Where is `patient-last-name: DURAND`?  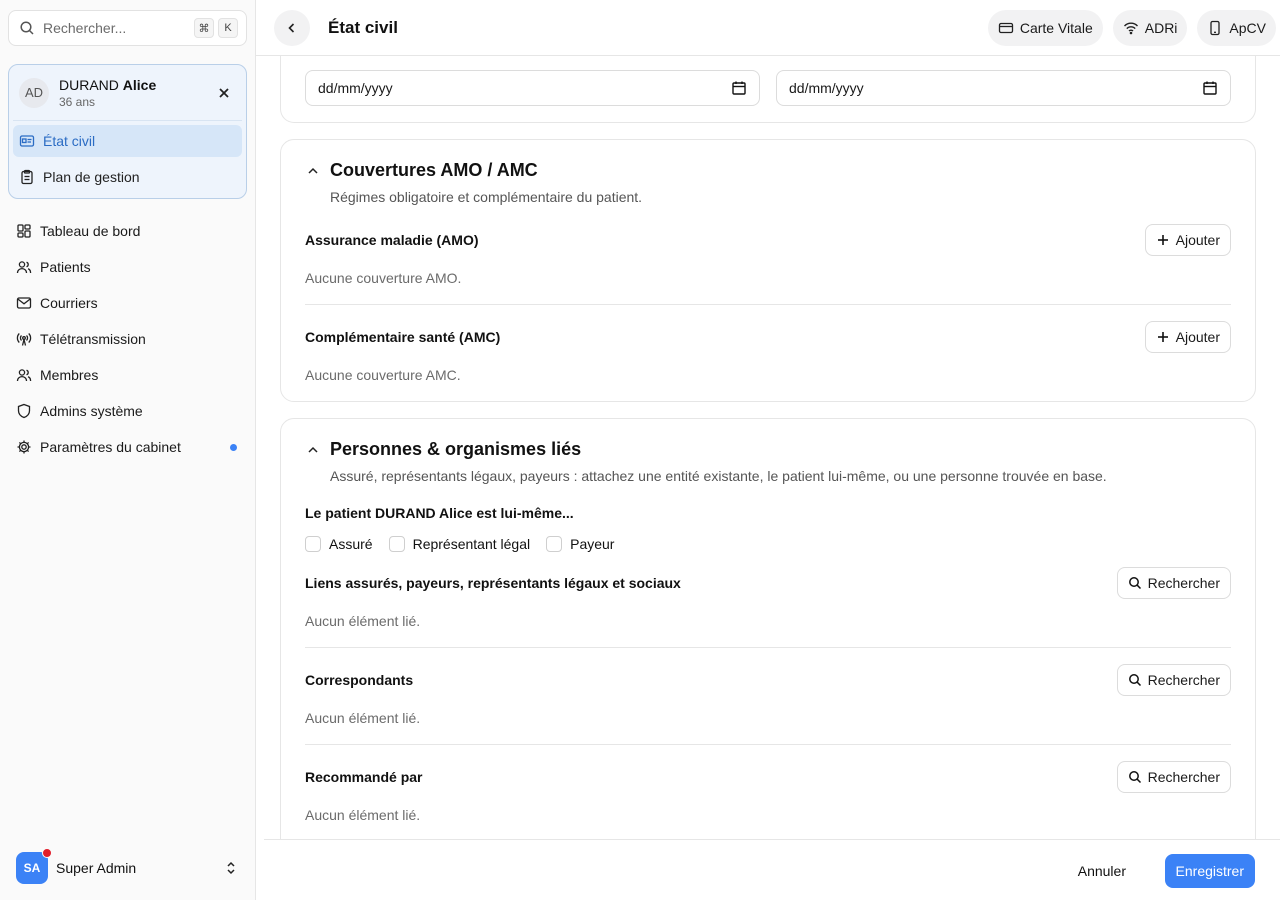
patient-last-name: DURAND is located at coordinates (89, 84).